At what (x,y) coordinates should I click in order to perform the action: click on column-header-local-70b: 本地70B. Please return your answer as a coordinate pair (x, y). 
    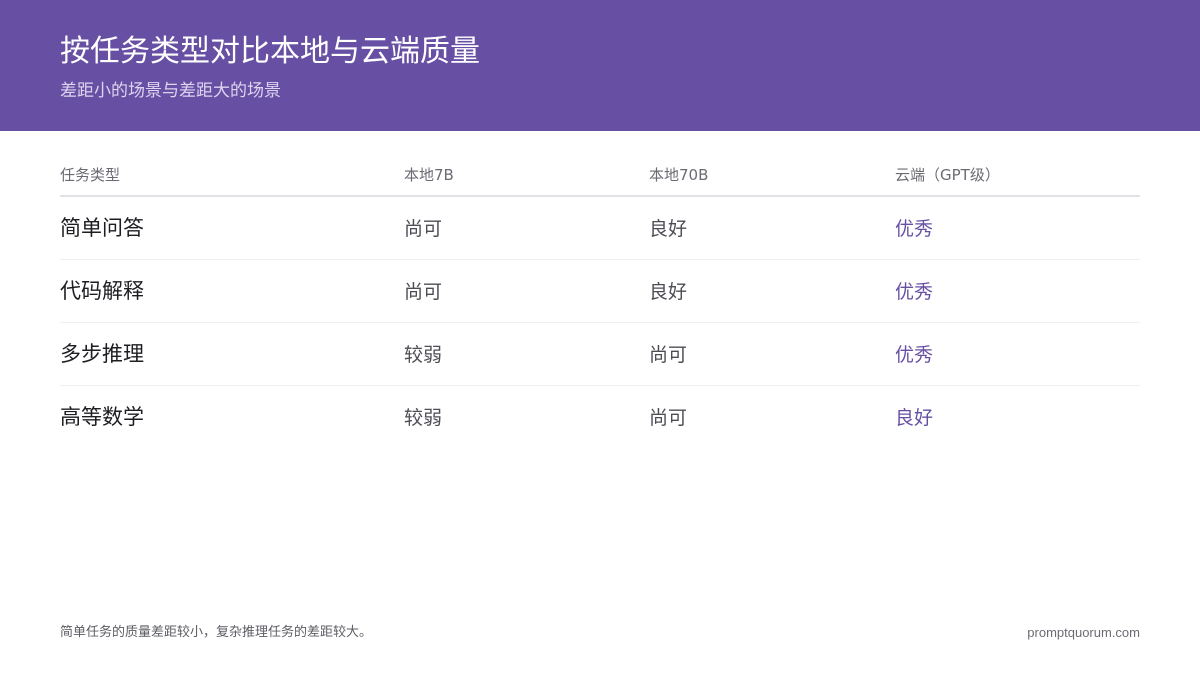
    Looking at the image, I should click on (679, 175).